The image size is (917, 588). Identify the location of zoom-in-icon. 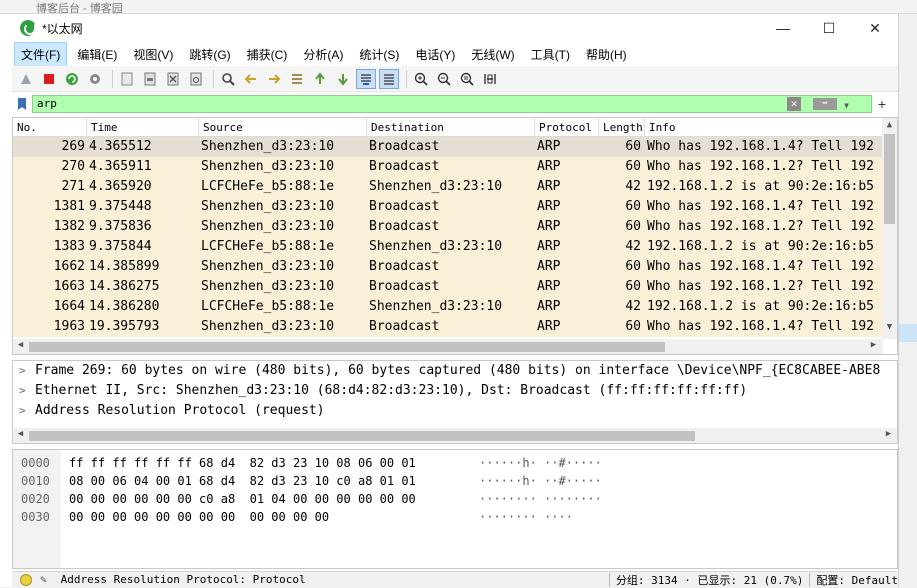
(421, 79).